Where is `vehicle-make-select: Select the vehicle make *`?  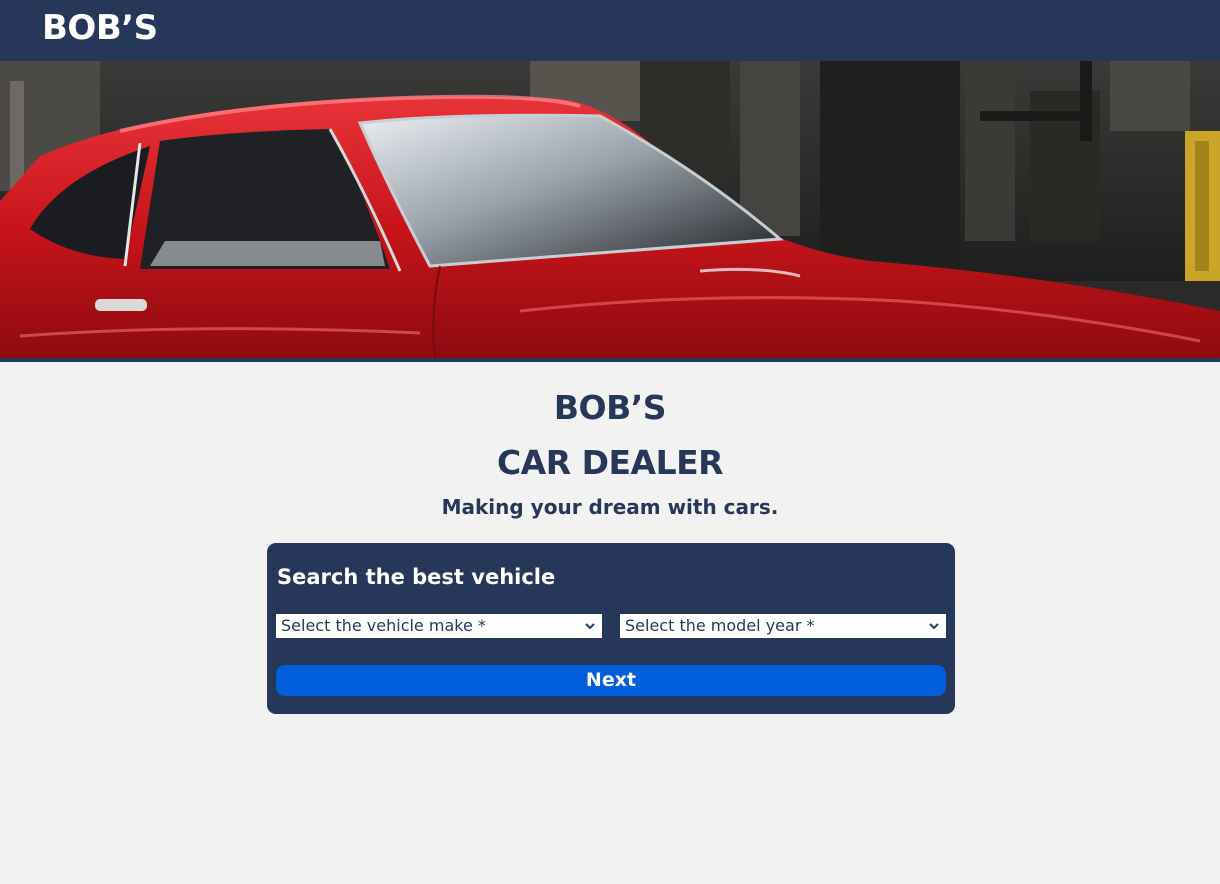 vehicle-make-select: Select the vehicle make * is located at coordinates (439, 626).